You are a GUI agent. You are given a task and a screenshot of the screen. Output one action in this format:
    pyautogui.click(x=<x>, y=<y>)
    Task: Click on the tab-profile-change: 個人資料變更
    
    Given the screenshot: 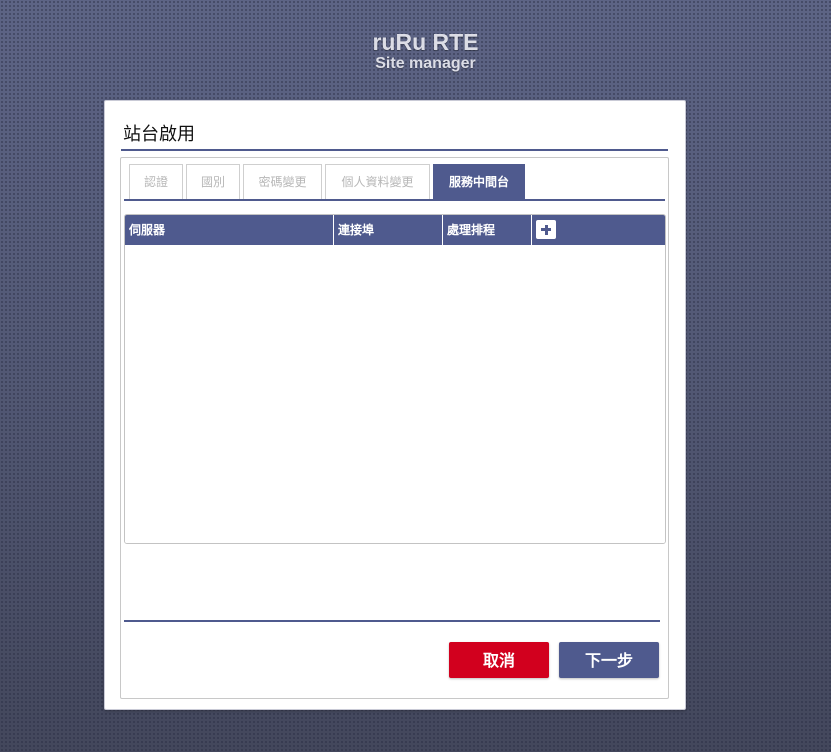 What is the action you would take?
    pyautogui.click(x=377, y=181)
    